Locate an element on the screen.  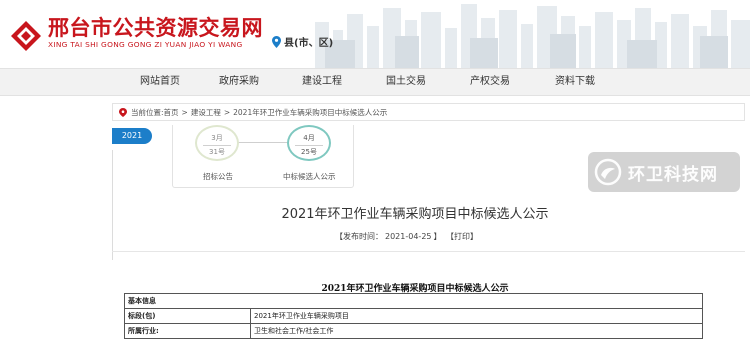
site-logo-icon is located at coordinates (26, 36).